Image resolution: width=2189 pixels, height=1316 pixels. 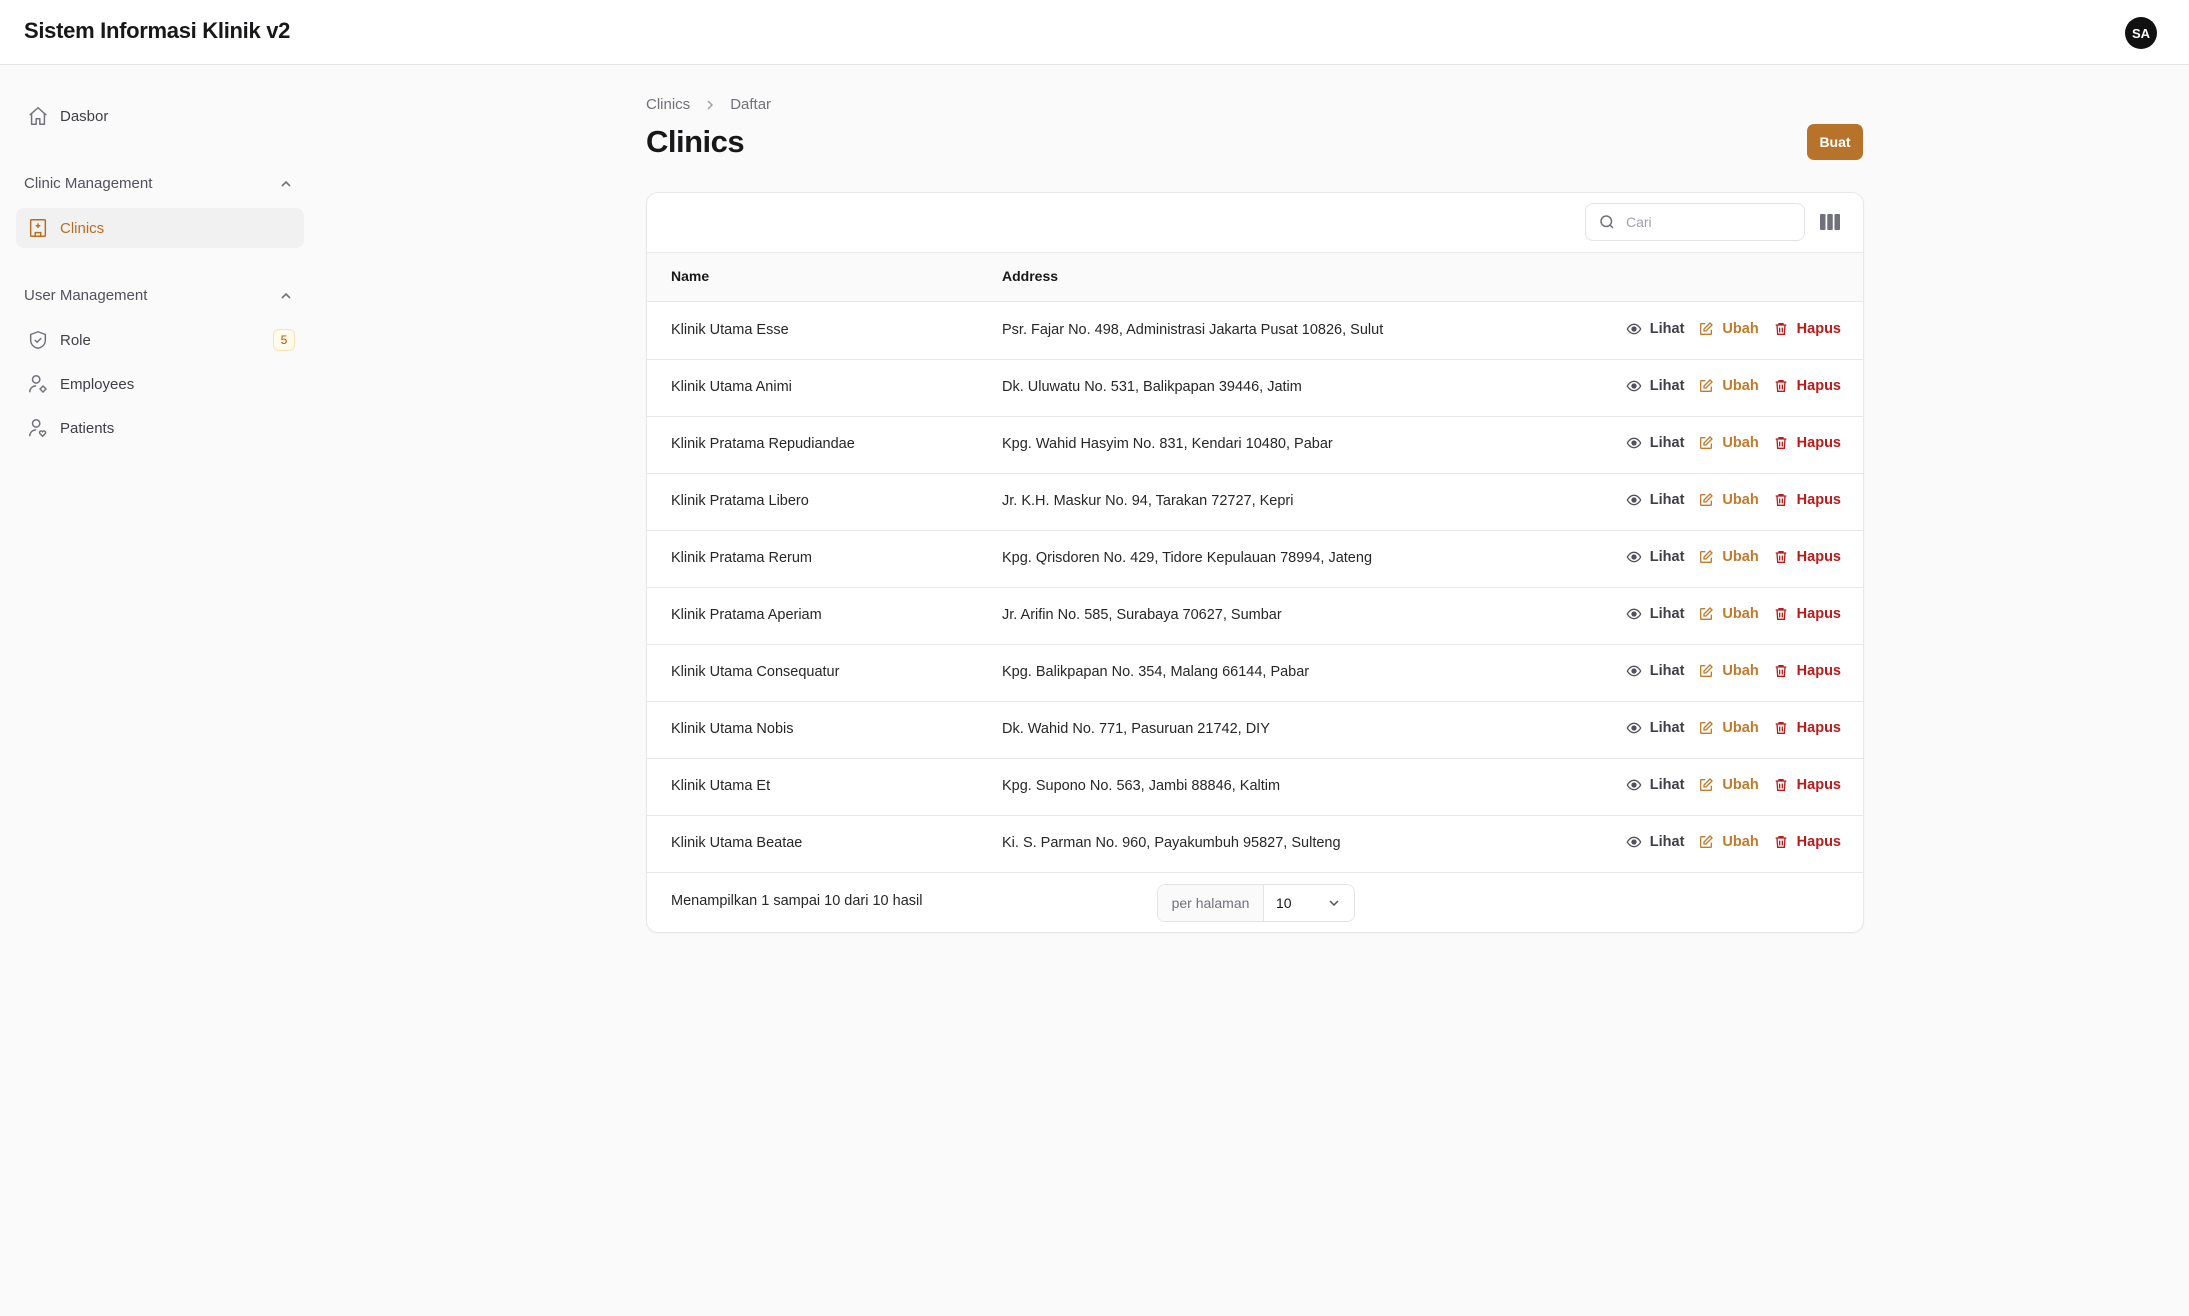 I want to click on app-title: Sistem Informasi Klinik v2, so click(x=157, y=30).